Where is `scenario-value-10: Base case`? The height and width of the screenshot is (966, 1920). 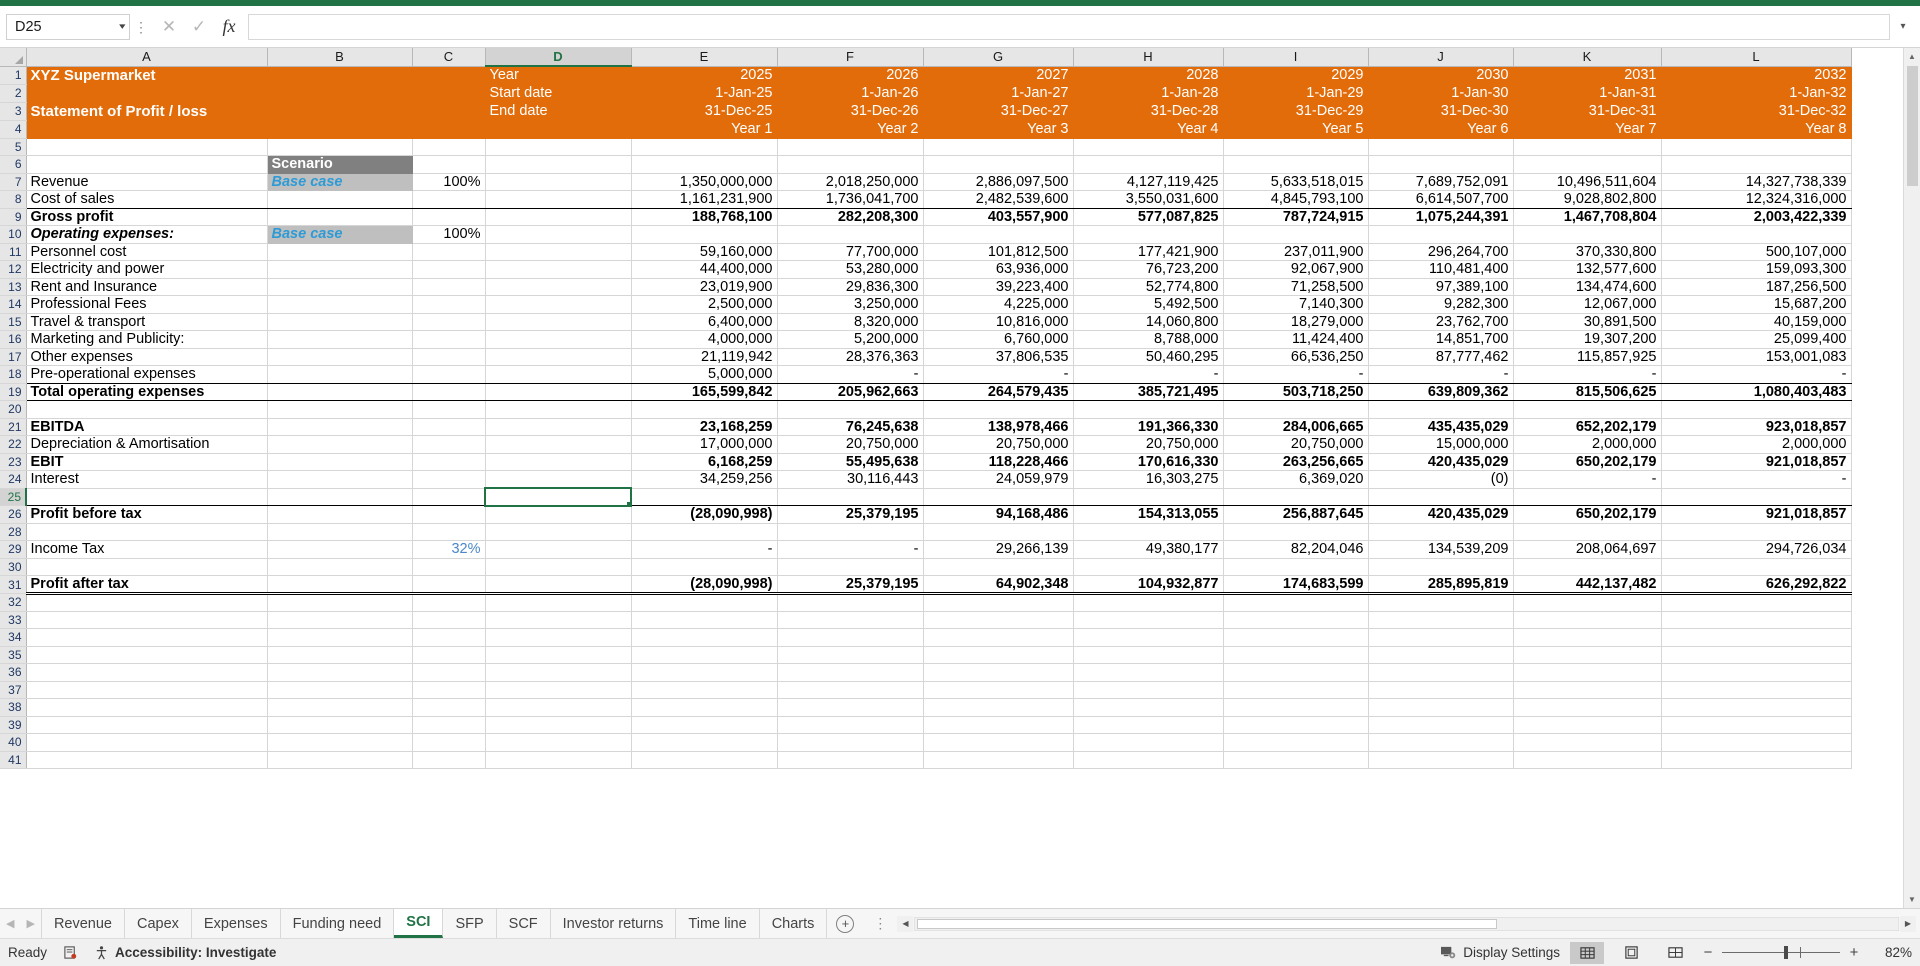
scenario-value-10: Base case is located at coordinates (340, 234).